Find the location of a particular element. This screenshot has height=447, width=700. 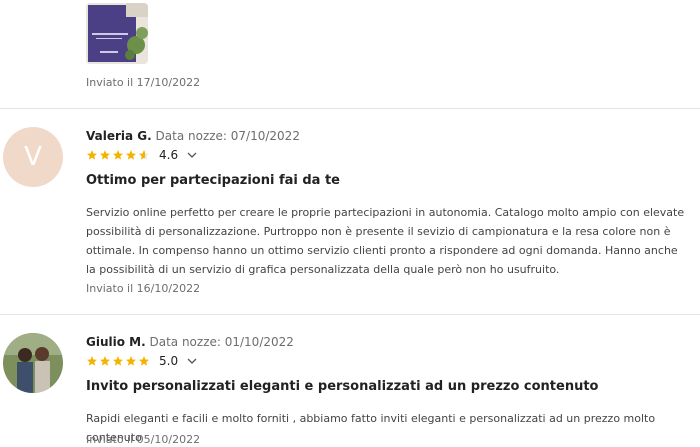

rating-score: 5.0 is located at coordinates (169, 361).